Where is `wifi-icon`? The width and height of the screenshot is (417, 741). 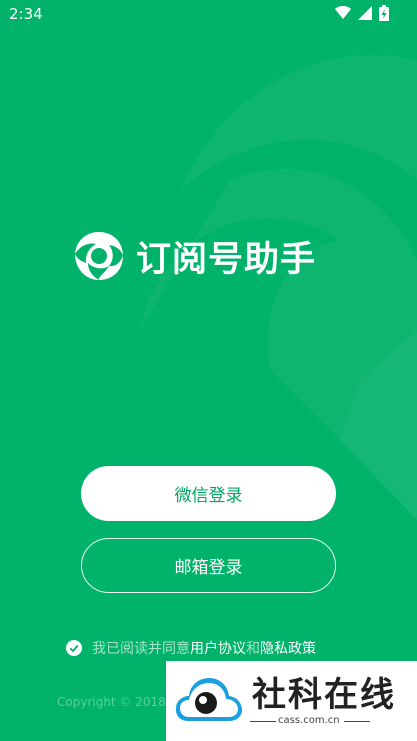 wifi-icon is located at coordinates (343, 12).